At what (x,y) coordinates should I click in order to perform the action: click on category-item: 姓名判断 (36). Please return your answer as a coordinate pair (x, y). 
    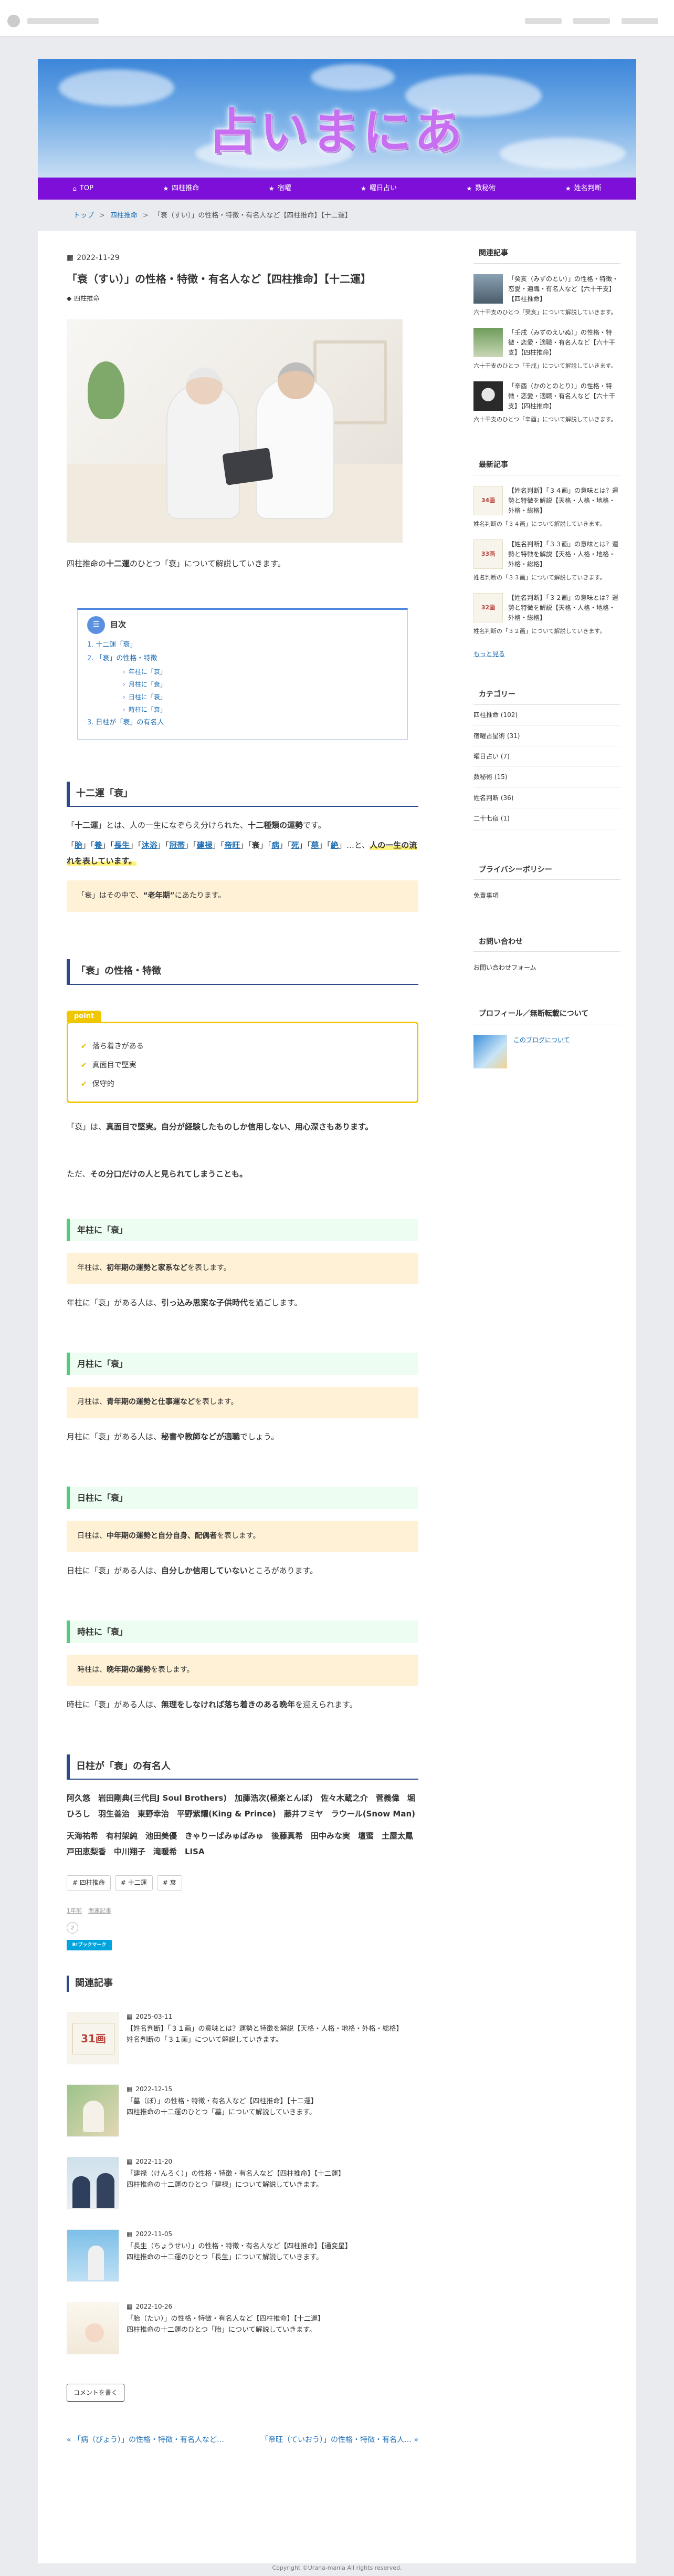
    Looking at the image, I should click on (546, 798).